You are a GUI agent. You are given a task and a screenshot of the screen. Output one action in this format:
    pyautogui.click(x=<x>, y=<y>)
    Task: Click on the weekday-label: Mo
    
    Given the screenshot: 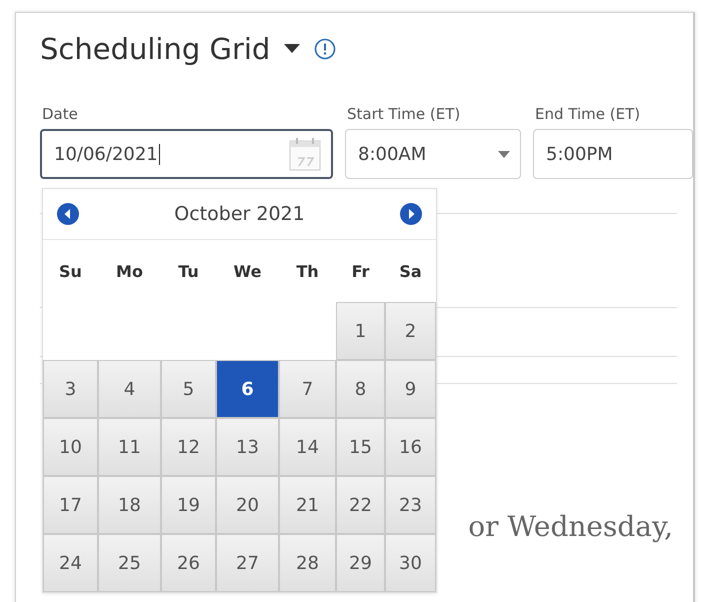 What is the action you would take?
    pyautogui.click(x=129, y=271)
    